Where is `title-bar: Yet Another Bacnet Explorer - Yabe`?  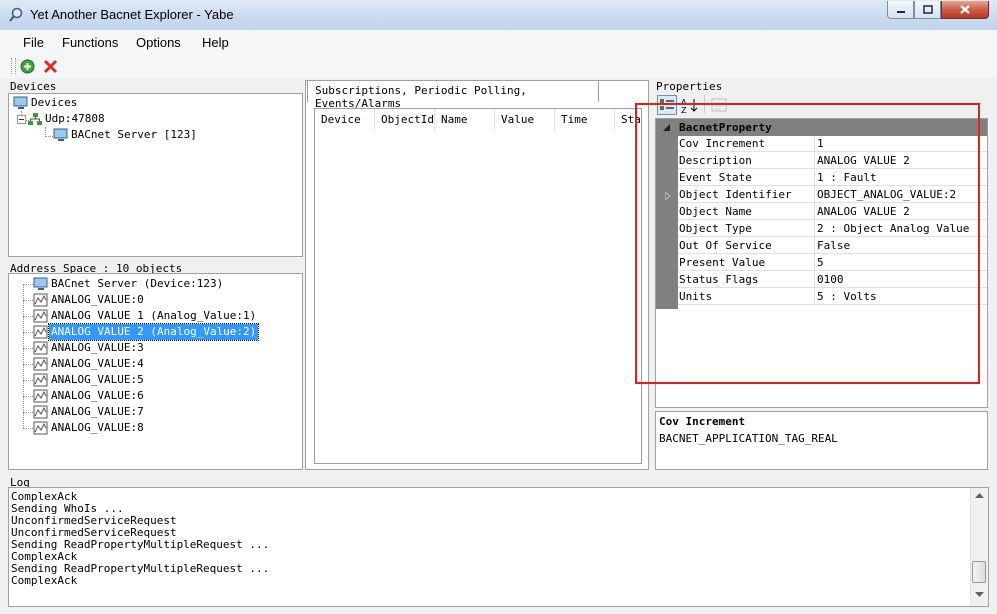
title-bar: Yet Another Bacnet Explorer - Yabe is located at coordinates (498, 15).